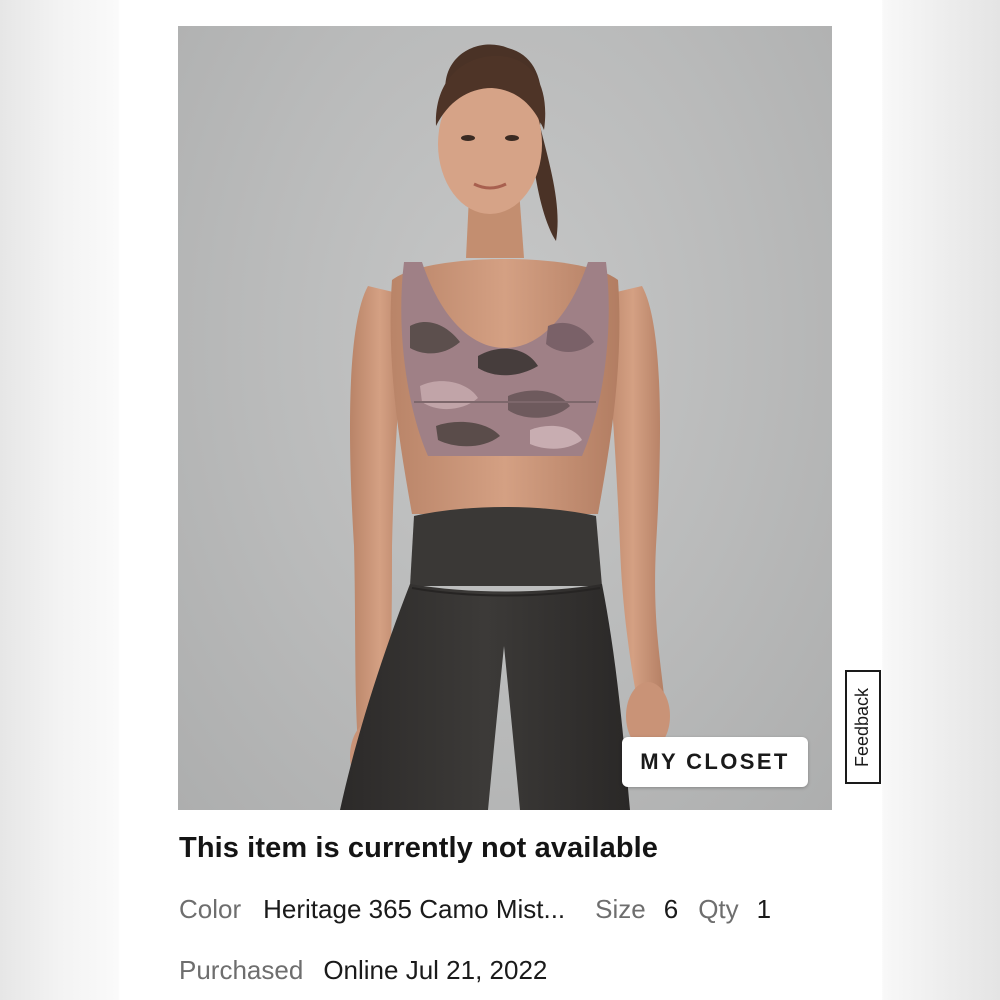  What do you see at coordinates (241, 970) in the screenshot?
I see `purchased-label: Purchased` at bounding box center [241, 970].